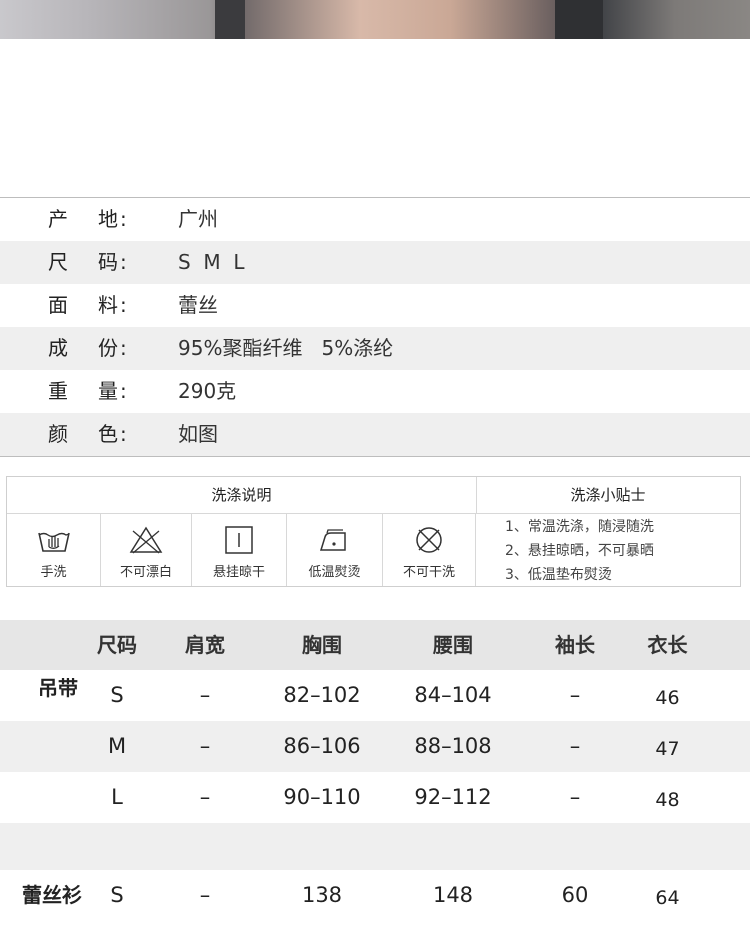 The image size is (750, 925). What do you see at coordinates (322, 645) in the screenshot?
I see `header-bust: 胸围` at bounding box center [322, 645].